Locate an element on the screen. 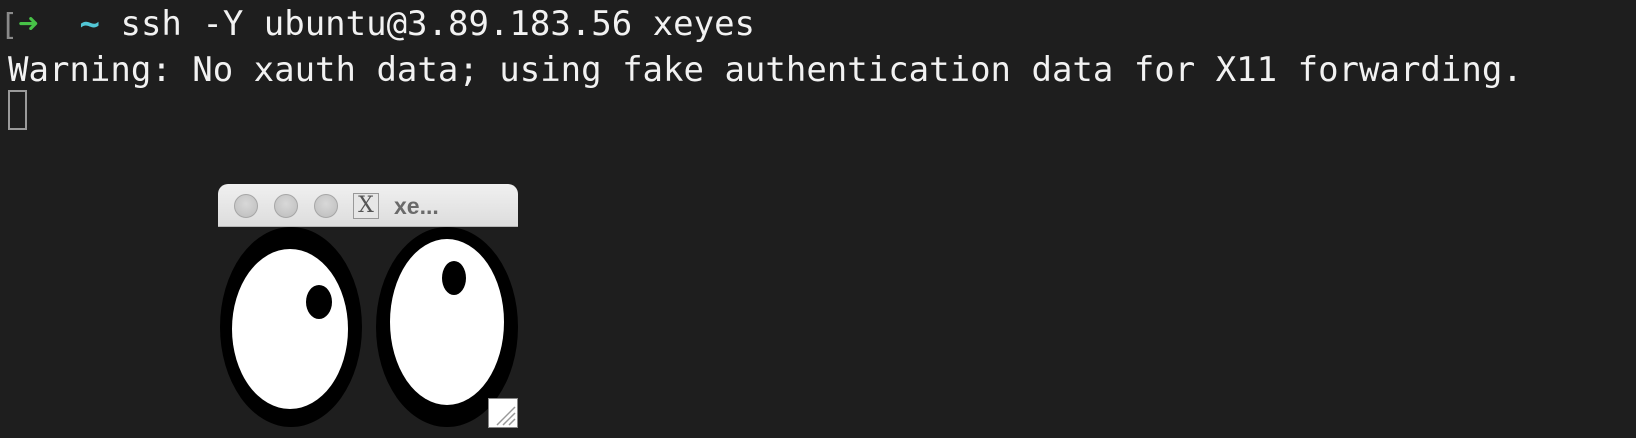  prompt-arrow-icon: ➜ is located at coordinates (28, 24).